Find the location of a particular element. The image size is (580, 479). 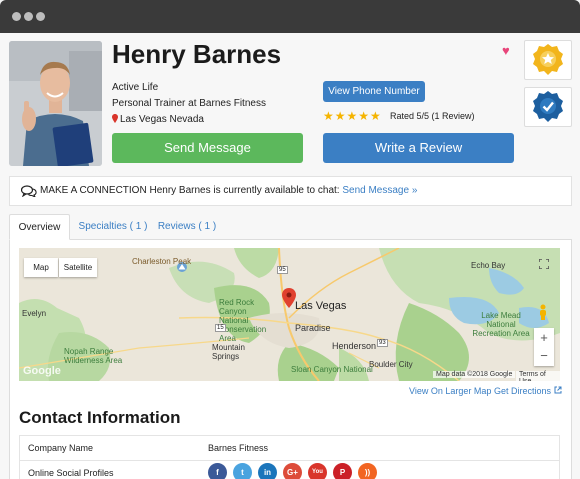

profile-tabs: Overview Specialties ( 1 ) Reviews ( 1 ) is located at coordinates (290, 227).